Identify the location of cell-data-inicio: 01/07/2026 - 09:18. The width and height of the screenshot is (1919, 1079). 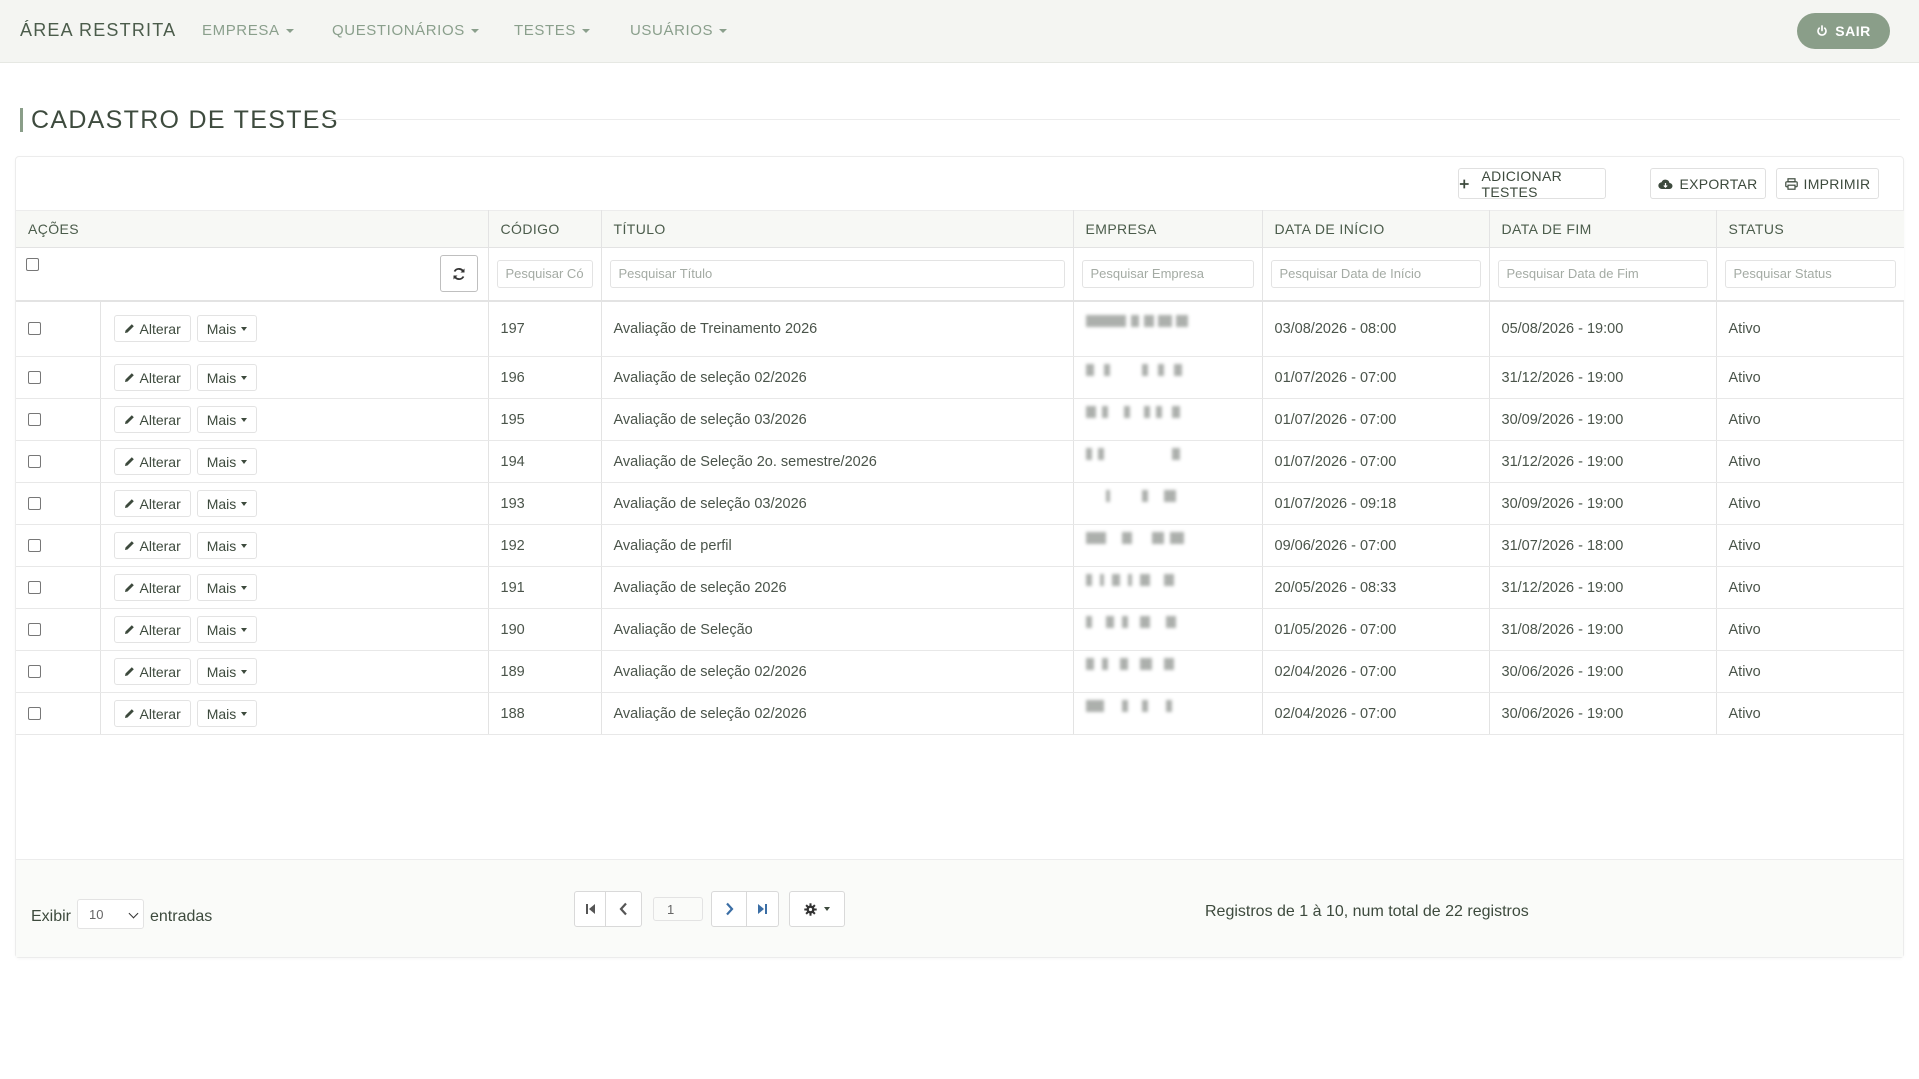
(1376, 503).